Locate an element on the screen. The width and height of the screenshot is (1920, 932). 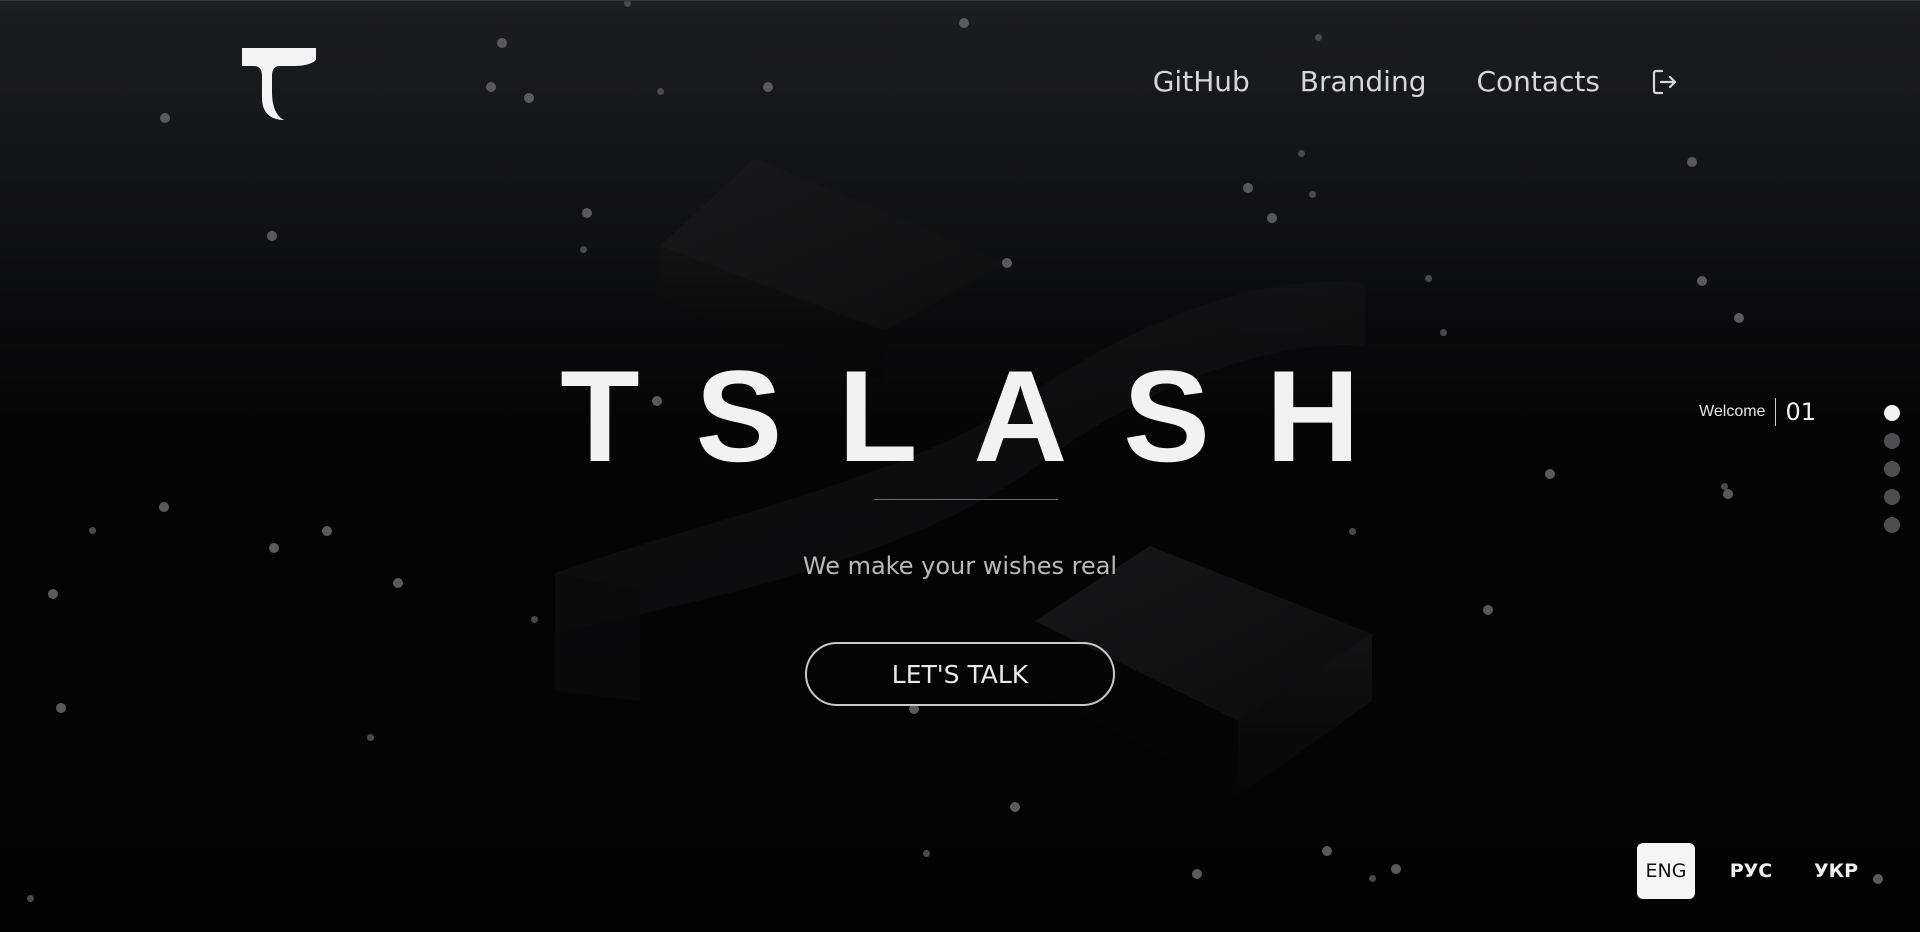
tslash-logo-icon is located at coordinates (279, 84).